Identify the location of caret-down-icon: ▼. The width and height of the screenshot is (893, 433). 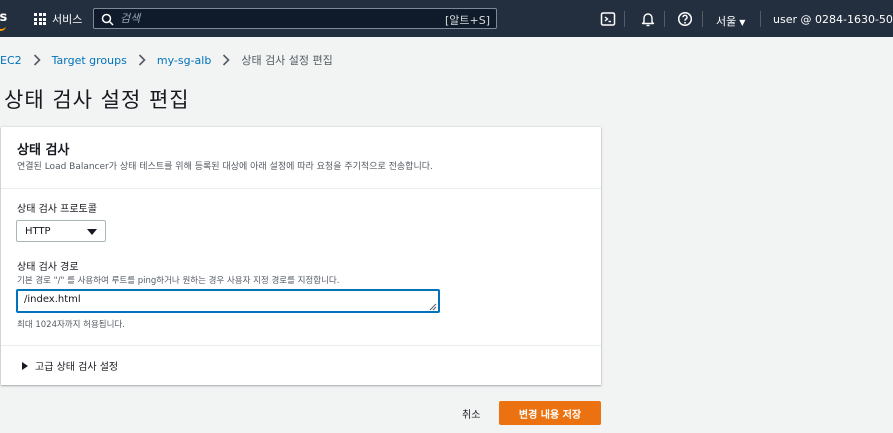
(742, 22).